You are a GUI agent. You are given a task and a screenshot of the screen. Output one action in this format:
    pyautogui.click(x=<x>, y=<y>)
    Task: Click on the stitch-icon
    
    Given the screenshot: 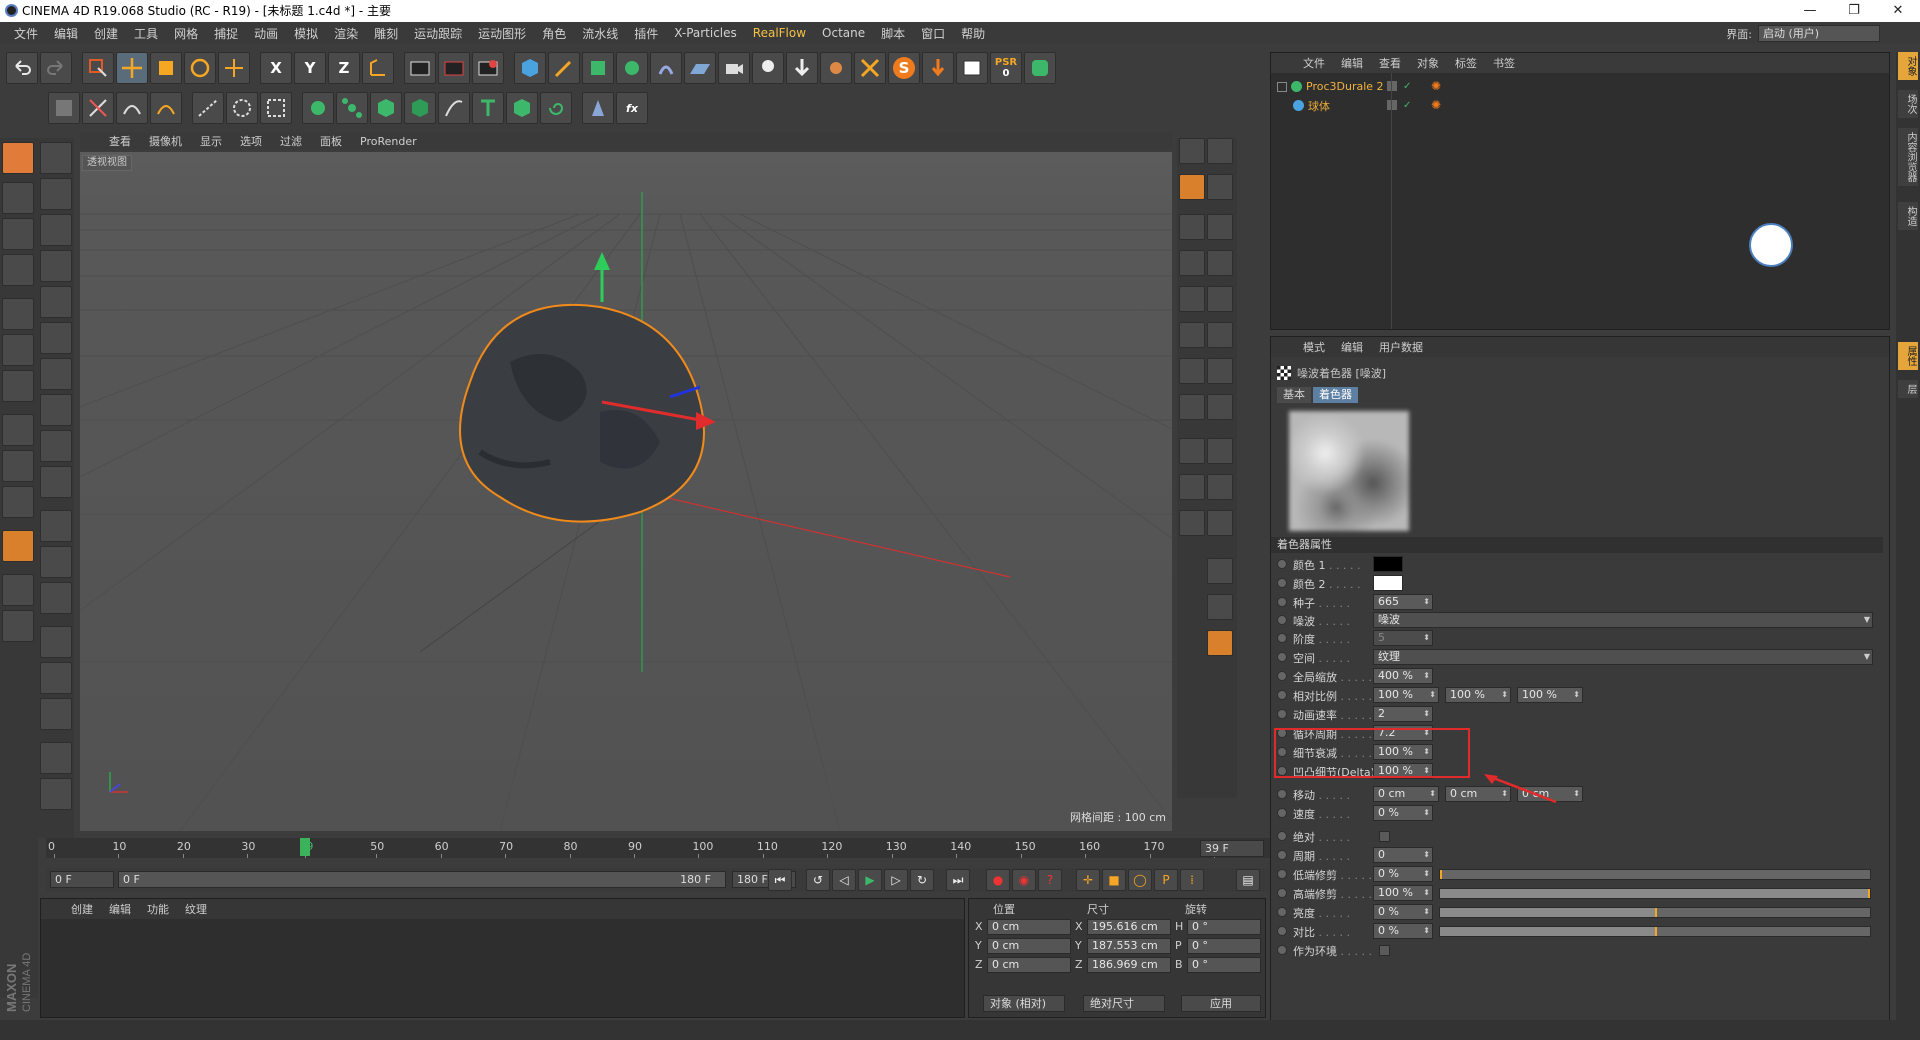 What is the action you would take?
    pyautogui.click(x=56, y=642)
    